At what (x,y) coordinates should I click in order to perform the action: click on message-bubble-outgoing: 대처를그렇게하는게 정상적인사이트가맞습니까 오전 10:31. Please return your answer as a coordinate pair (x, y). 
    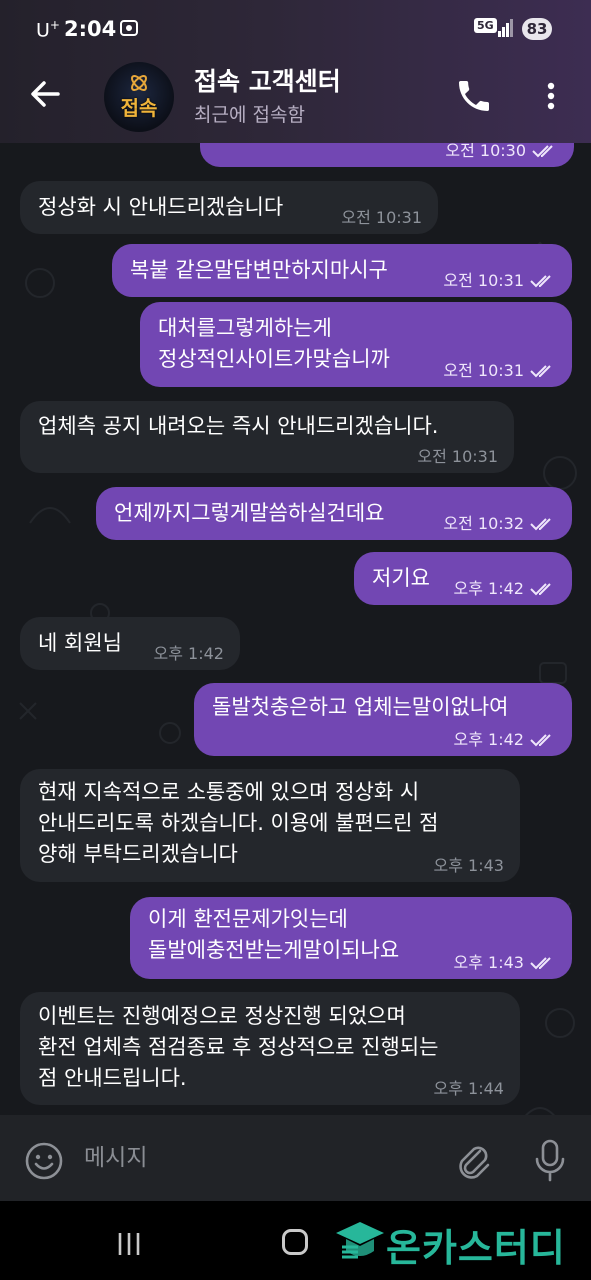
    Looking at the image, I should click on (356, 344).